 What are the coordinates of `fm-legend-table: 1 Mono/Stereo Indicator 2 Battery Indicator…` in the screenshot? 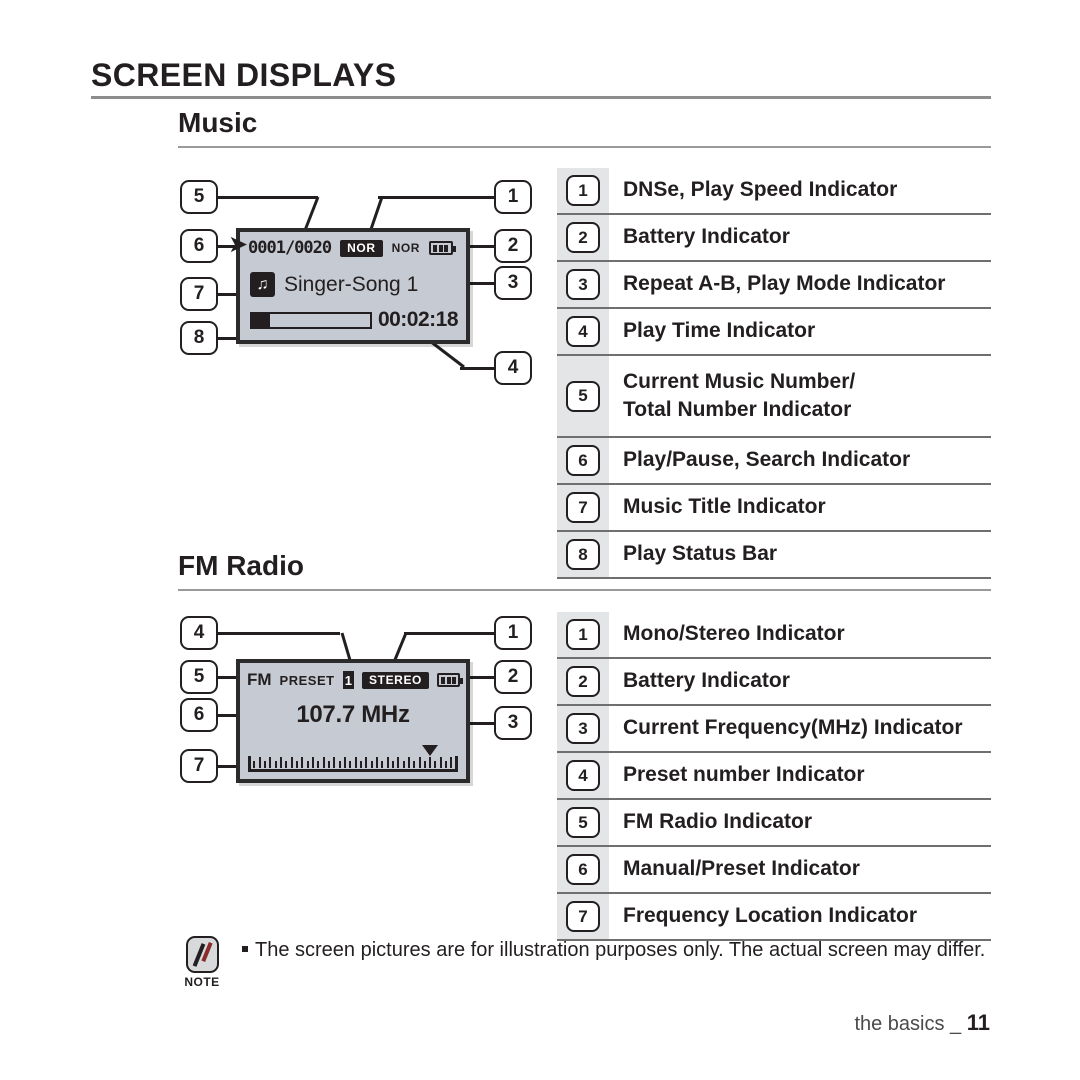 It's located at (774, 776).